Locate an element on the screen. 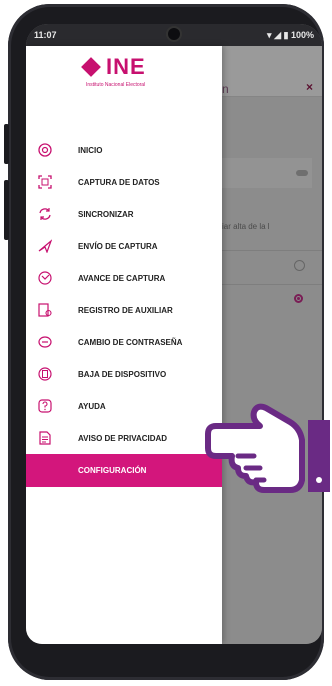 The width and height of the screenshot is (332, 686). signal-icon: ◢ is located at coordinates (277, 34).